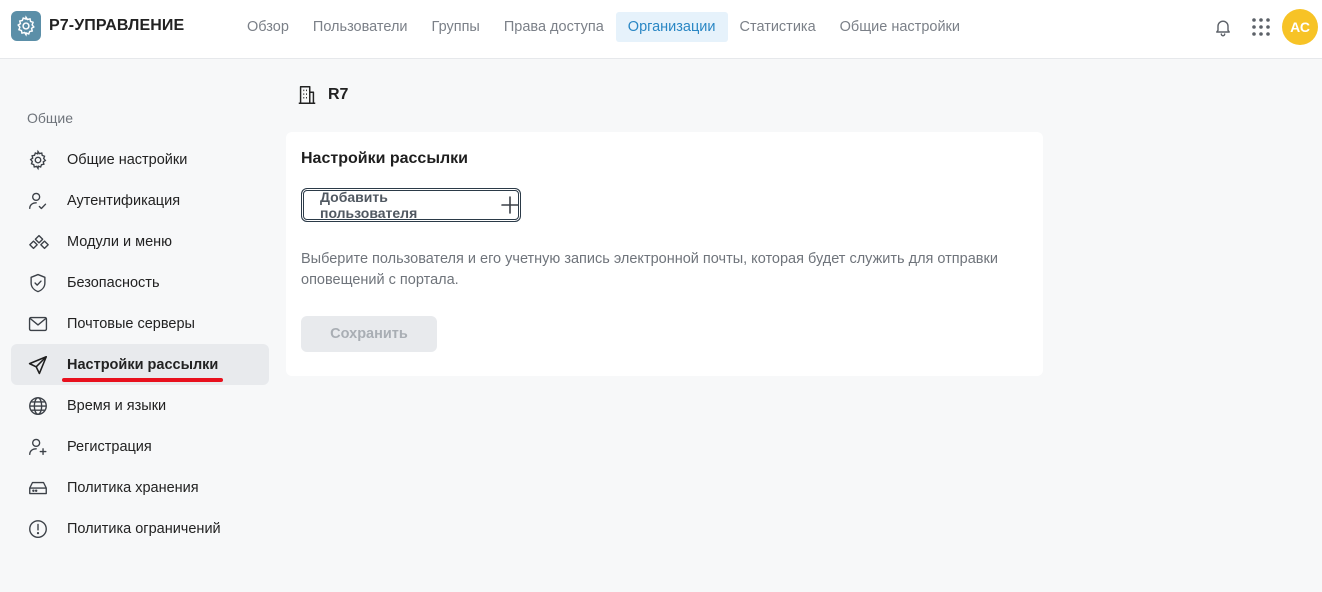  What do you see at coordinates (39, 365) in the screenshot?
I see `send-icon` at bounding box center [39, 365].